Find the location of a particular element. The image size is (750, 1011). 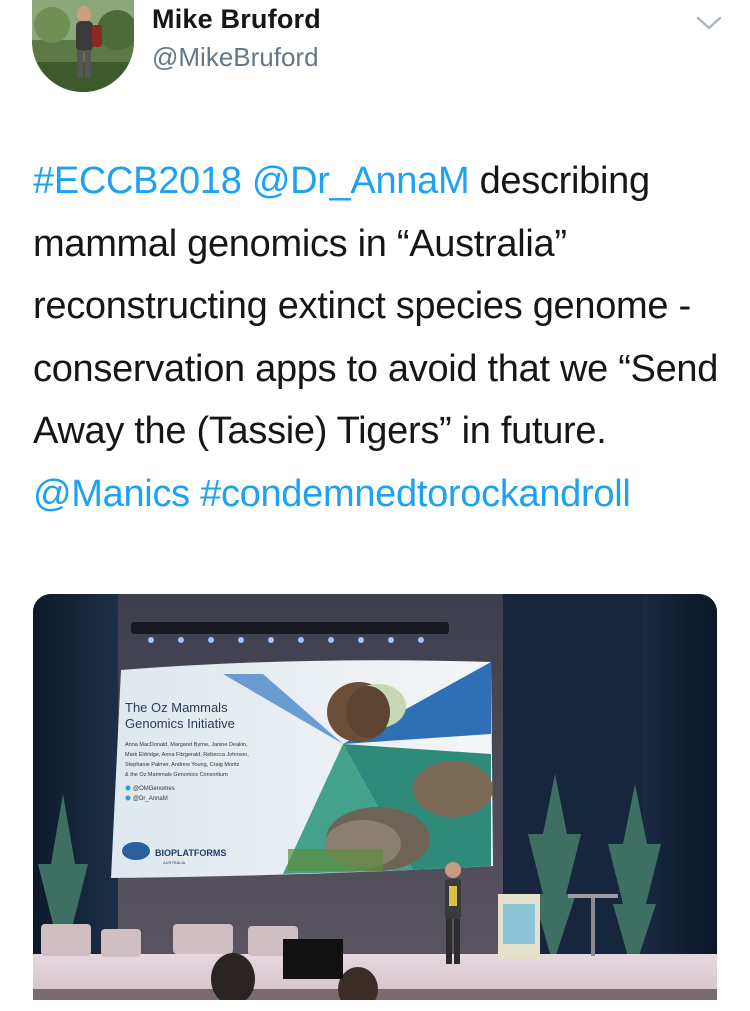

slide-logo-sub: AUSTRALIA is located at coordinates (174, 862).